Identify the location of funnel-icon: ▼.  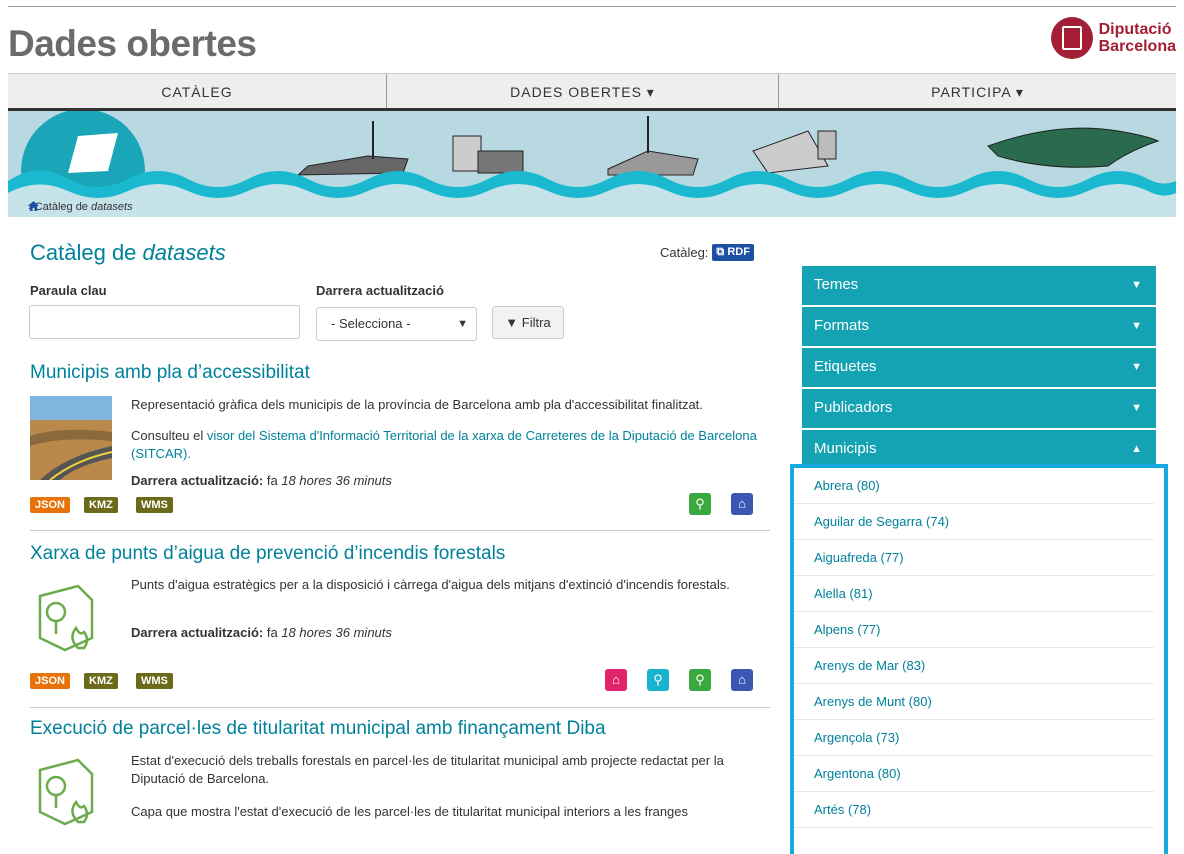
(512, 322).